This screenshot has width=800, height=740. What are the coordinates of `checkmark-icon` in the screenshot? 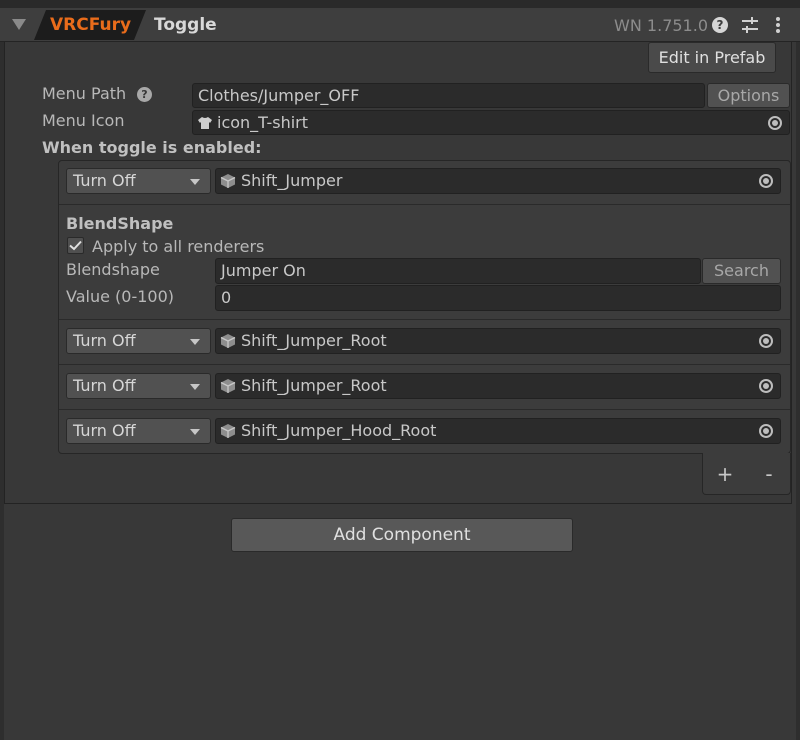 It's located at (75, 245).